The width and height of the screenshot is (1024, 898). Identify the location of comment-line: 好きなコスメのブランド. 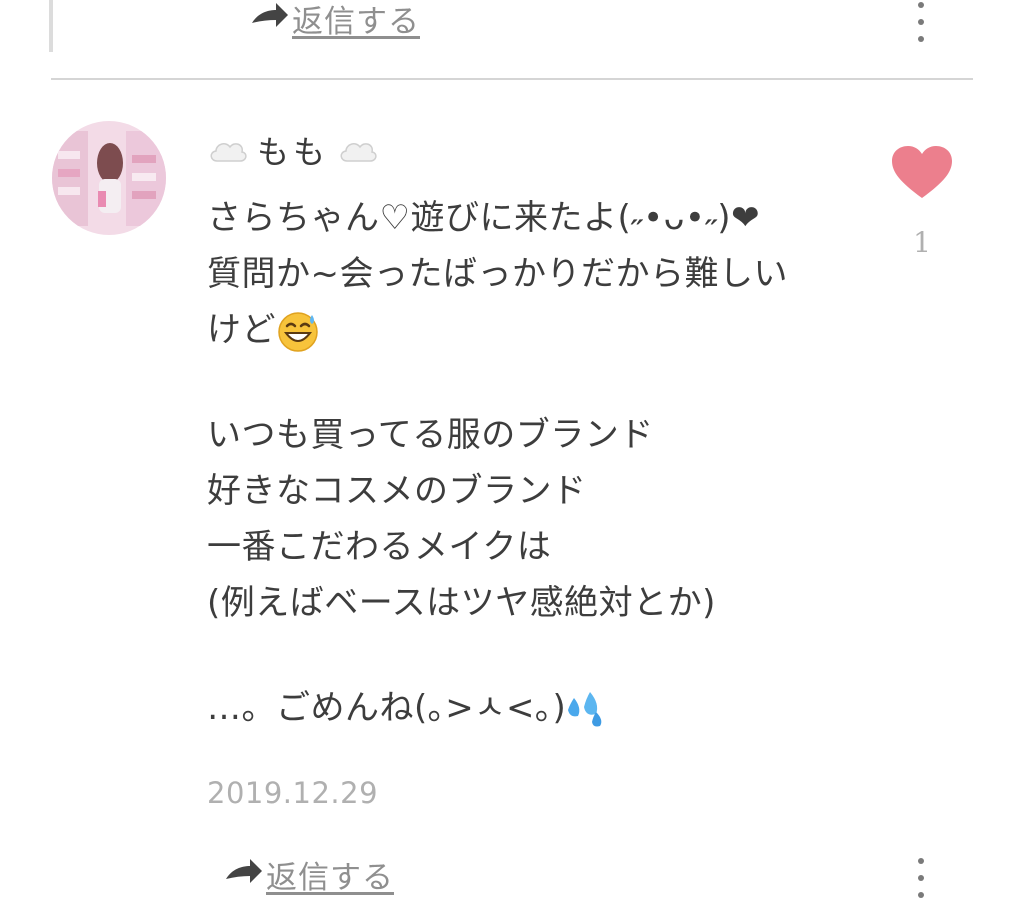
(397, 491).